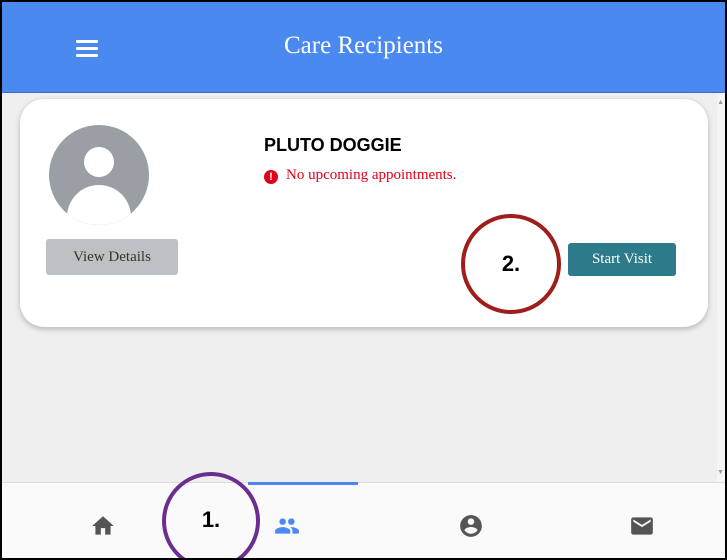 The height and width of the screenshot is (560, 727). Describe the element at coordinates (303, 483) in the screenshot. I see `active-tab-indicator` at that location.